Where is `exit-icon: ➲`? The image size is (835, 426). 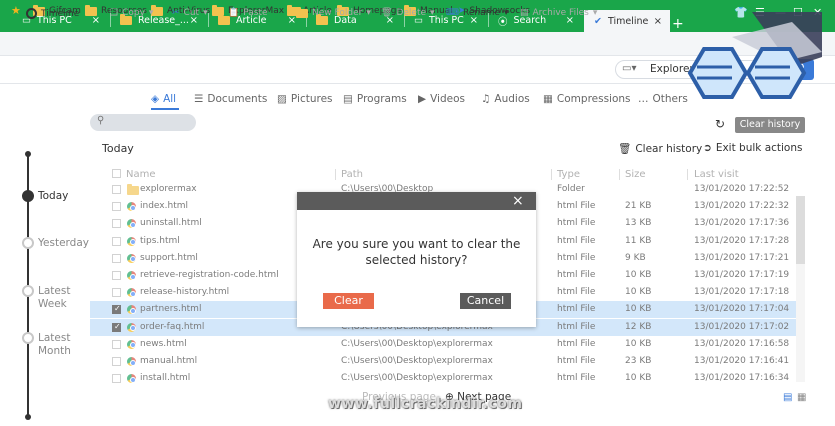 exit-icon: ➲ is located at coordinates (707, 148).